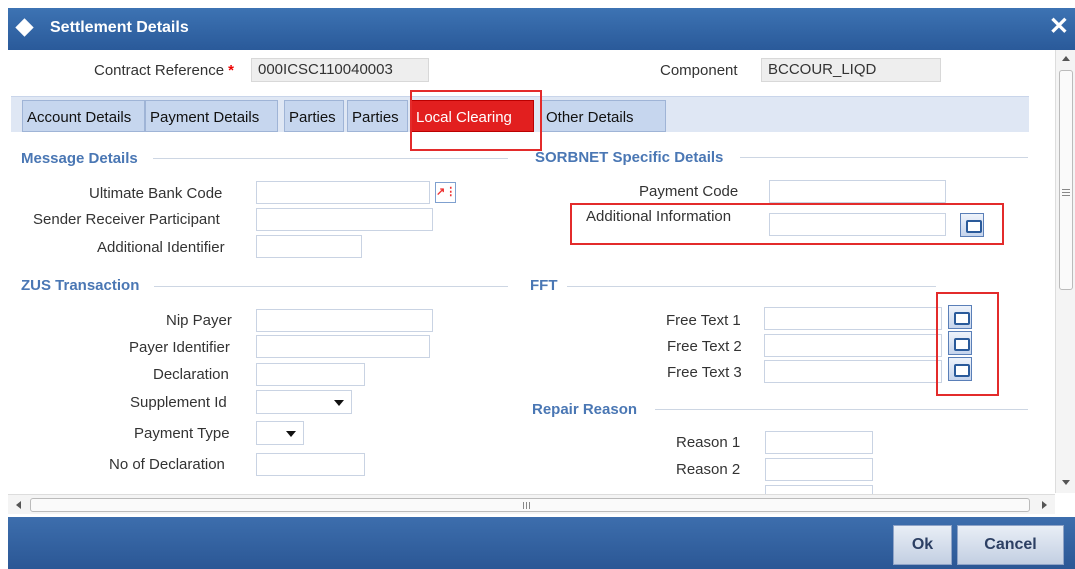  I want to click on reason-3-input-partial, so click(819, 489).